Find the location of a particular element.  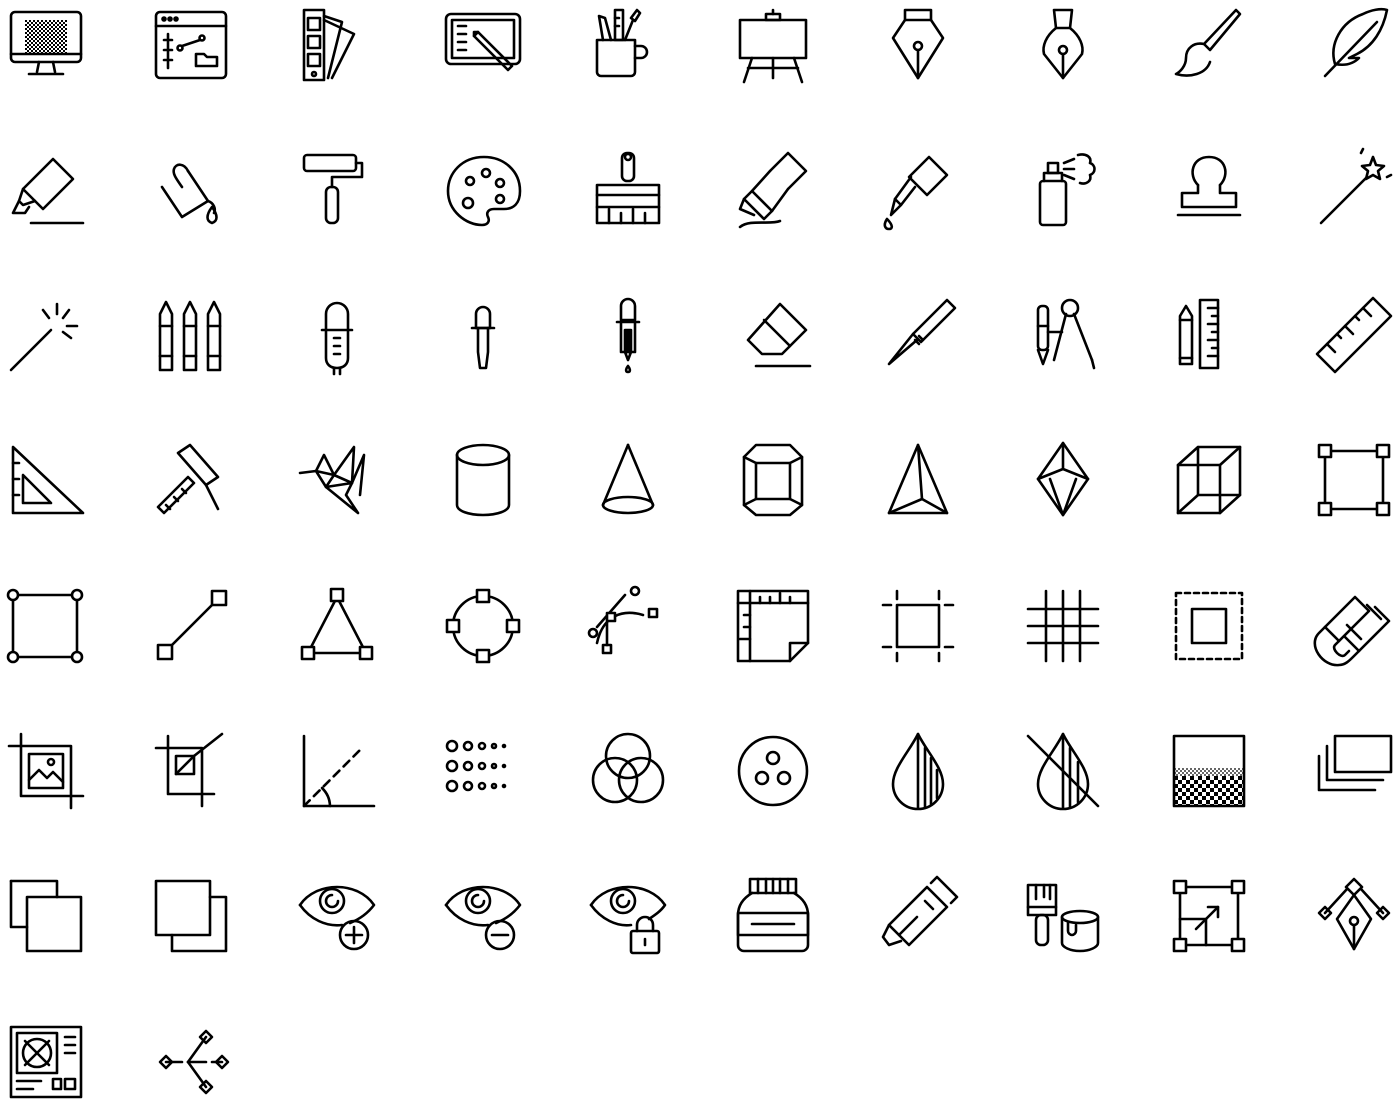

paint-bucket-pour-icon is located at coordinates (191, 190).